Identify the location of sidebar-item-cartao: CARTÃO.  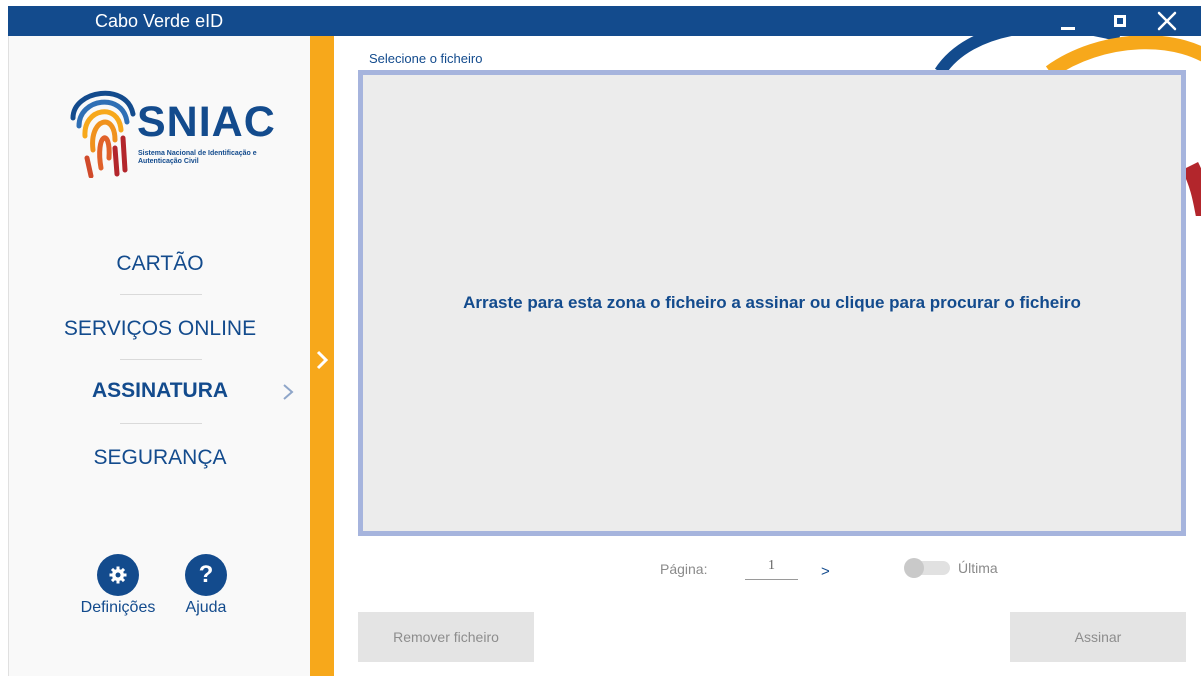
(160, 264).